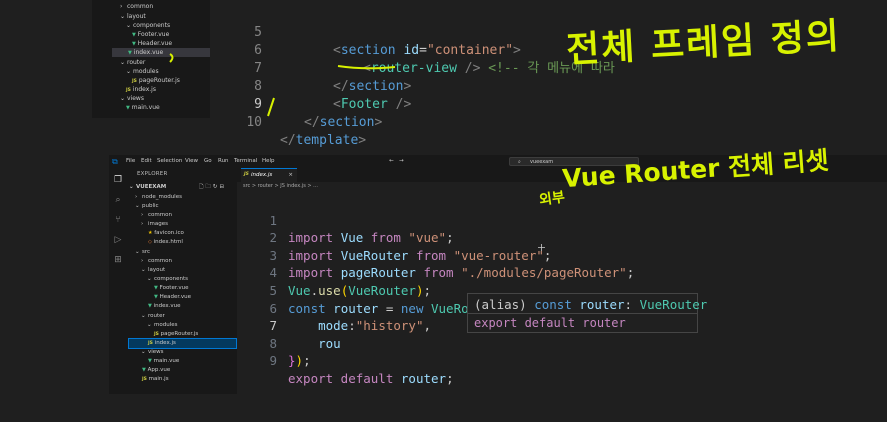  What do you see at coordinates (290, 175) in the screenshot?
I see `close-icon: ×` at bounding box center [290, 175].